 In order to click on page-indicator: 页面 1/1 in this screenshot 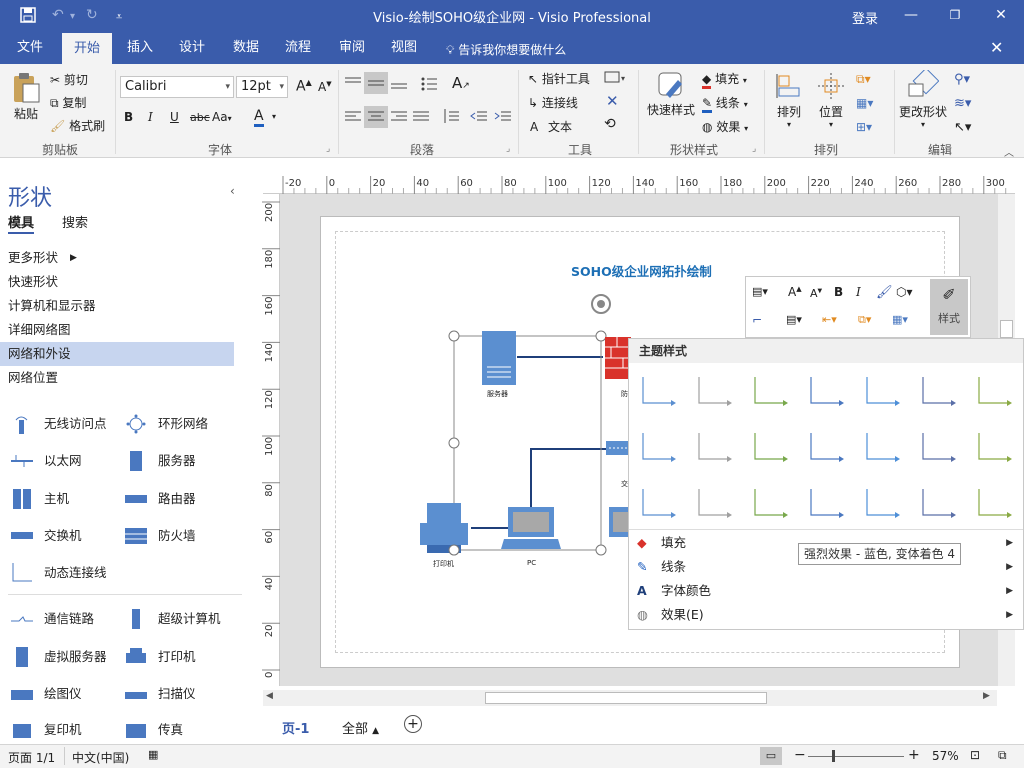, I will do `click(31, 757)`.